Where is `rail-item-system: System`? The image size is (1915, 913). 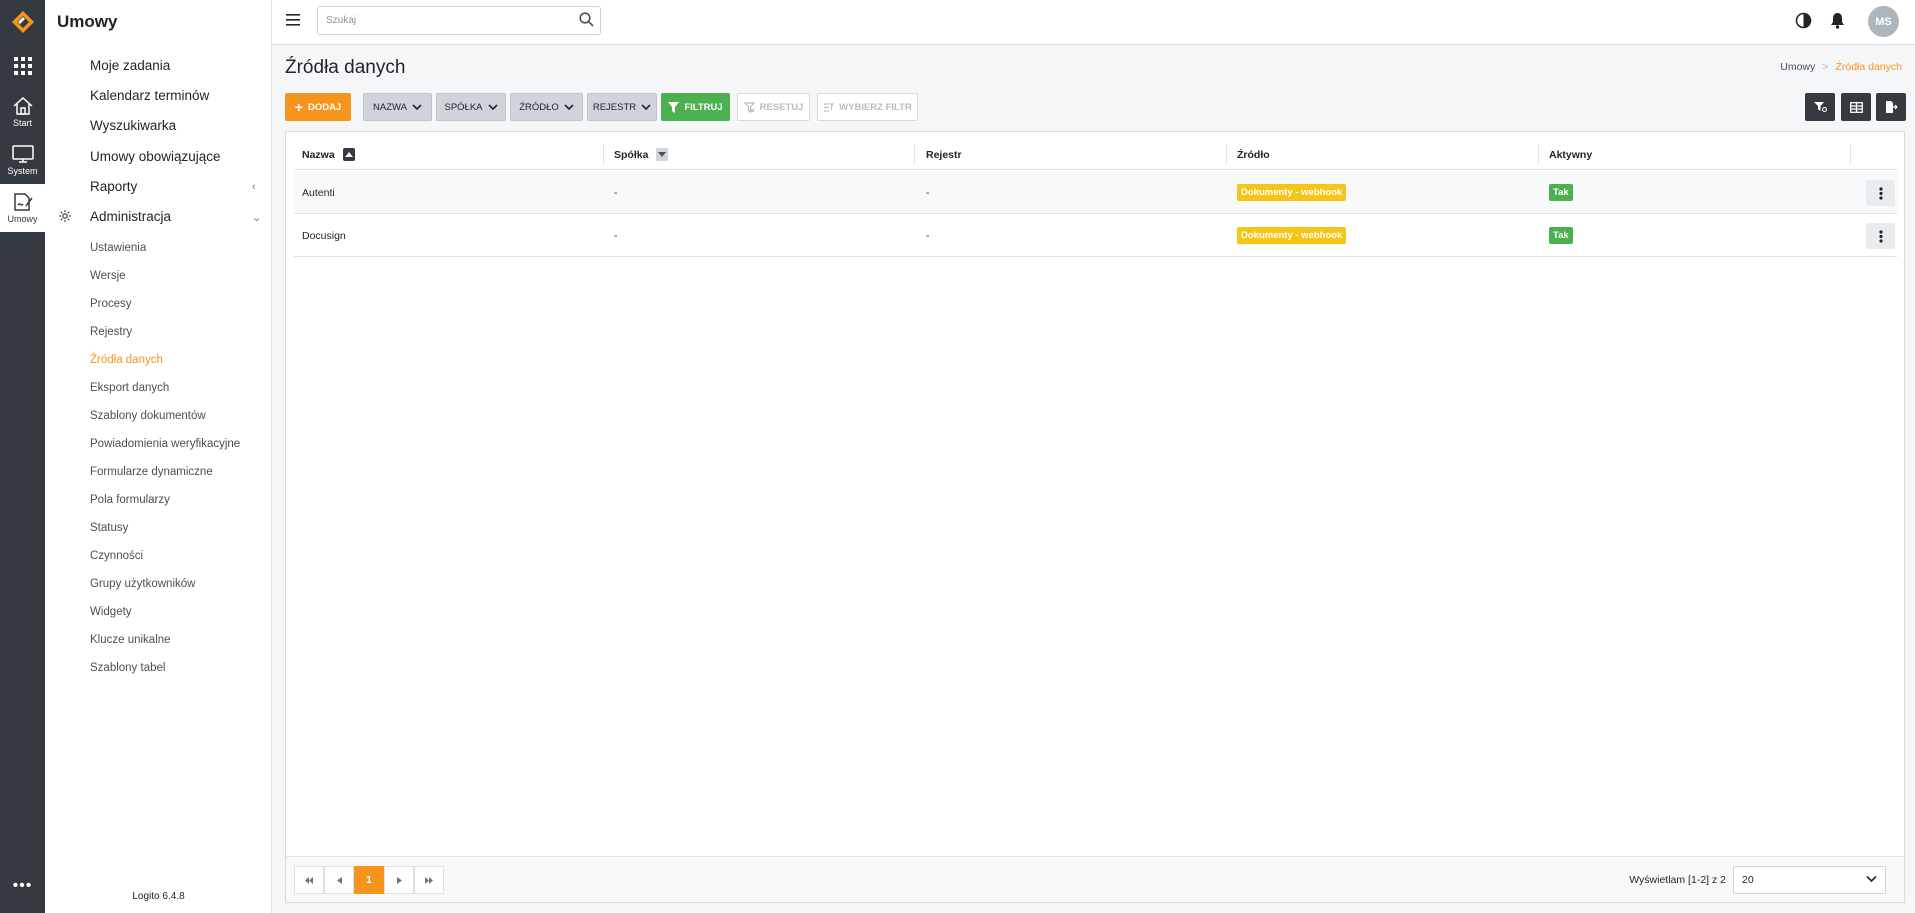
rail-item-system: System is located at coordinates (22, 160).